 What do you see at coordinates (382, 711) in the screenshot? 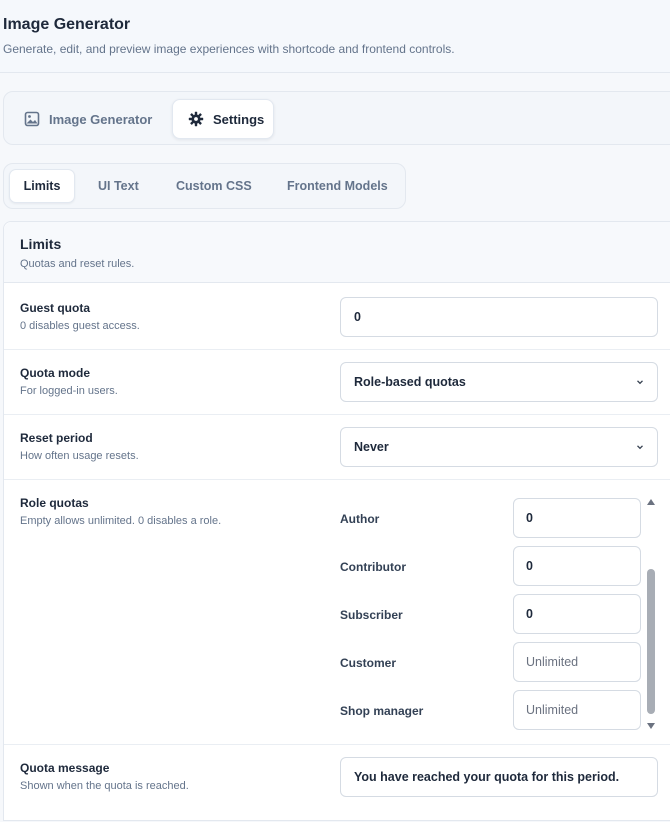
I see `role-label-shop-manager: Shop manager` at bounding box center [382, 711].